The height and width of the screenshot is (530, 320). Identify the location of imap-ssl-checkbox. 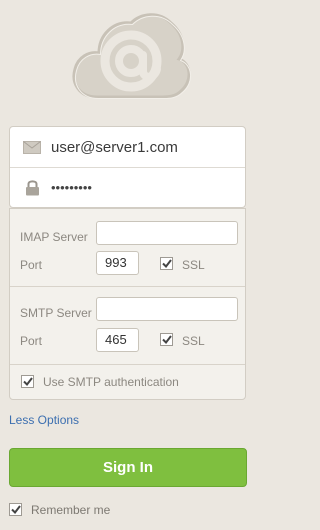
(166, 263).